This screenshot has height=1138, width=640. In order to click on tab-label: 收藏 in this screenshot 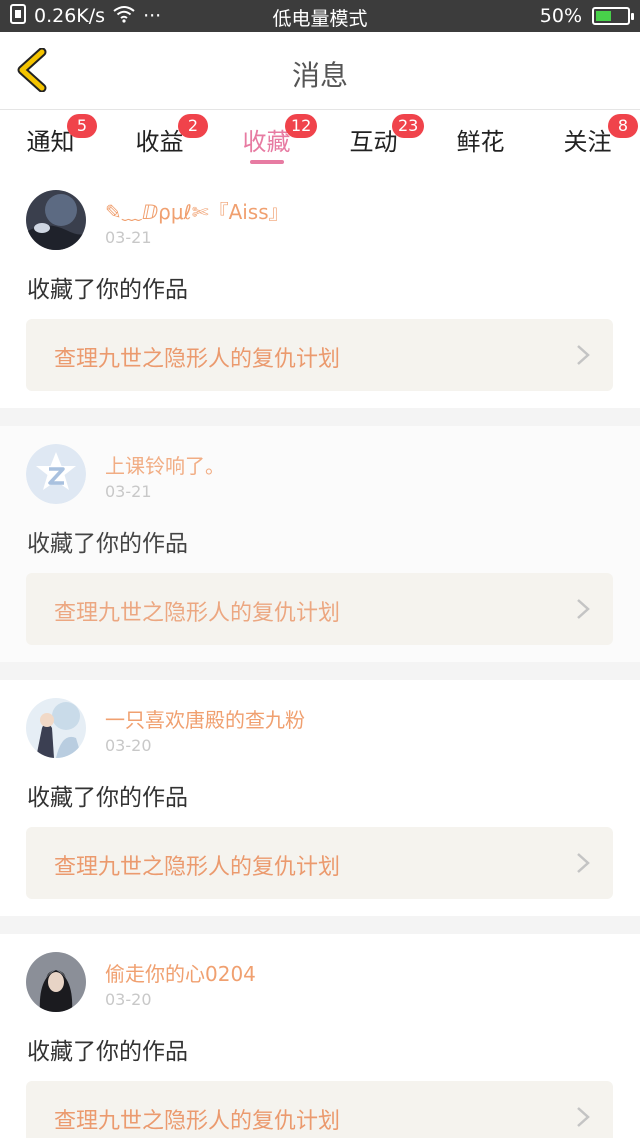, I will do `click(266, 142)`.